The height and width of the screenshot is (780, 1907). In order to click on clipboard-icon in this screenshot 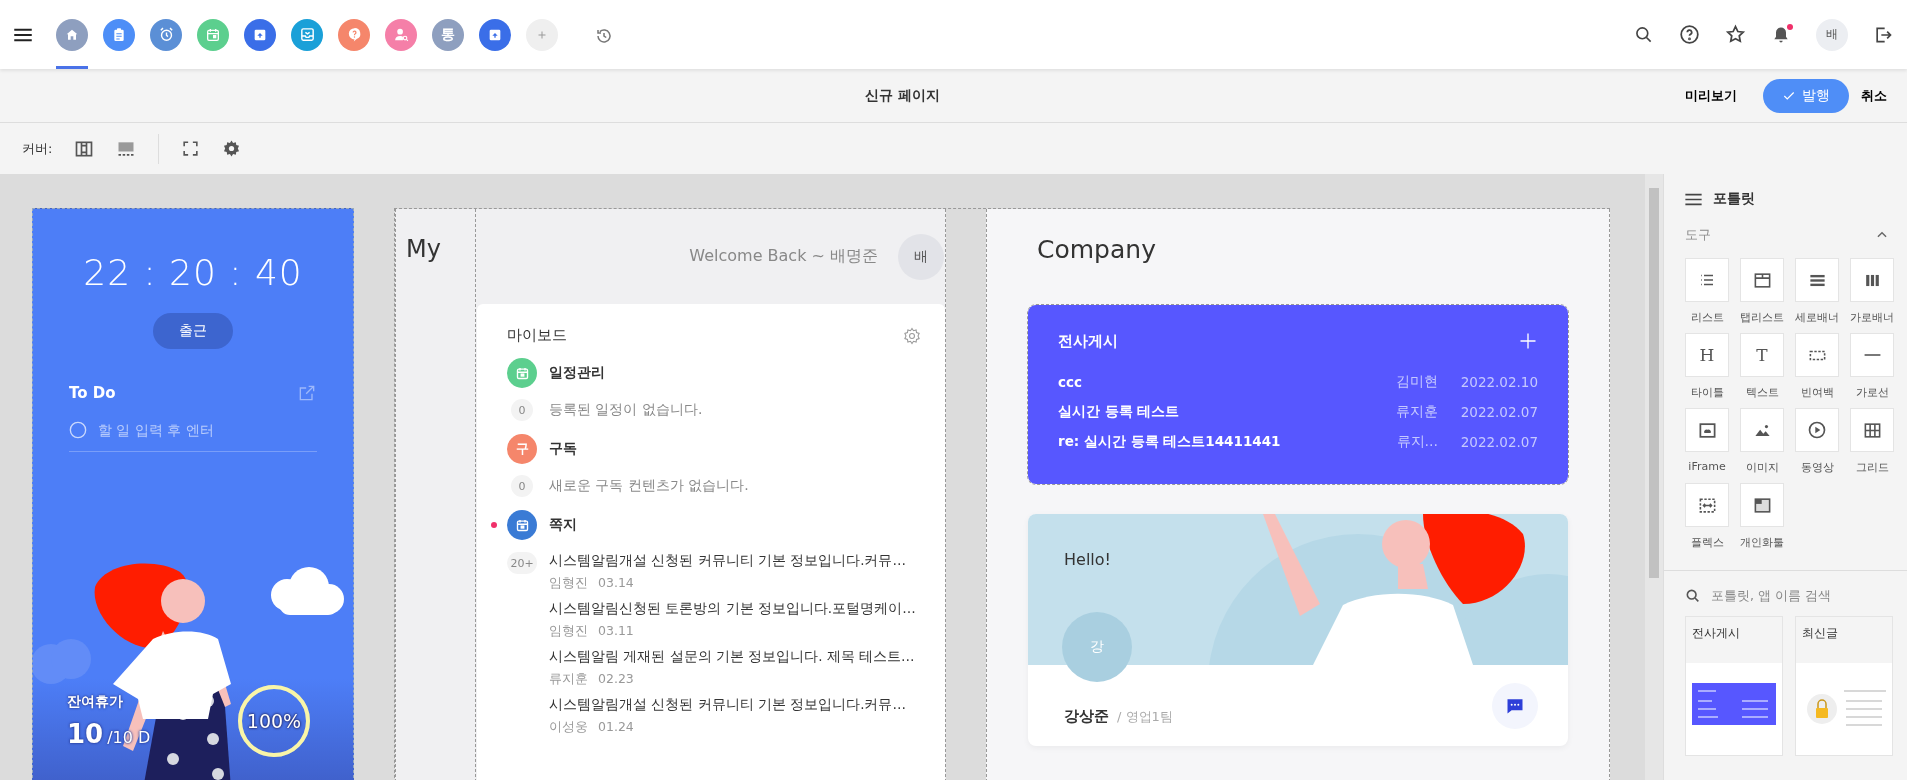, I will do `click(119, 34)`.